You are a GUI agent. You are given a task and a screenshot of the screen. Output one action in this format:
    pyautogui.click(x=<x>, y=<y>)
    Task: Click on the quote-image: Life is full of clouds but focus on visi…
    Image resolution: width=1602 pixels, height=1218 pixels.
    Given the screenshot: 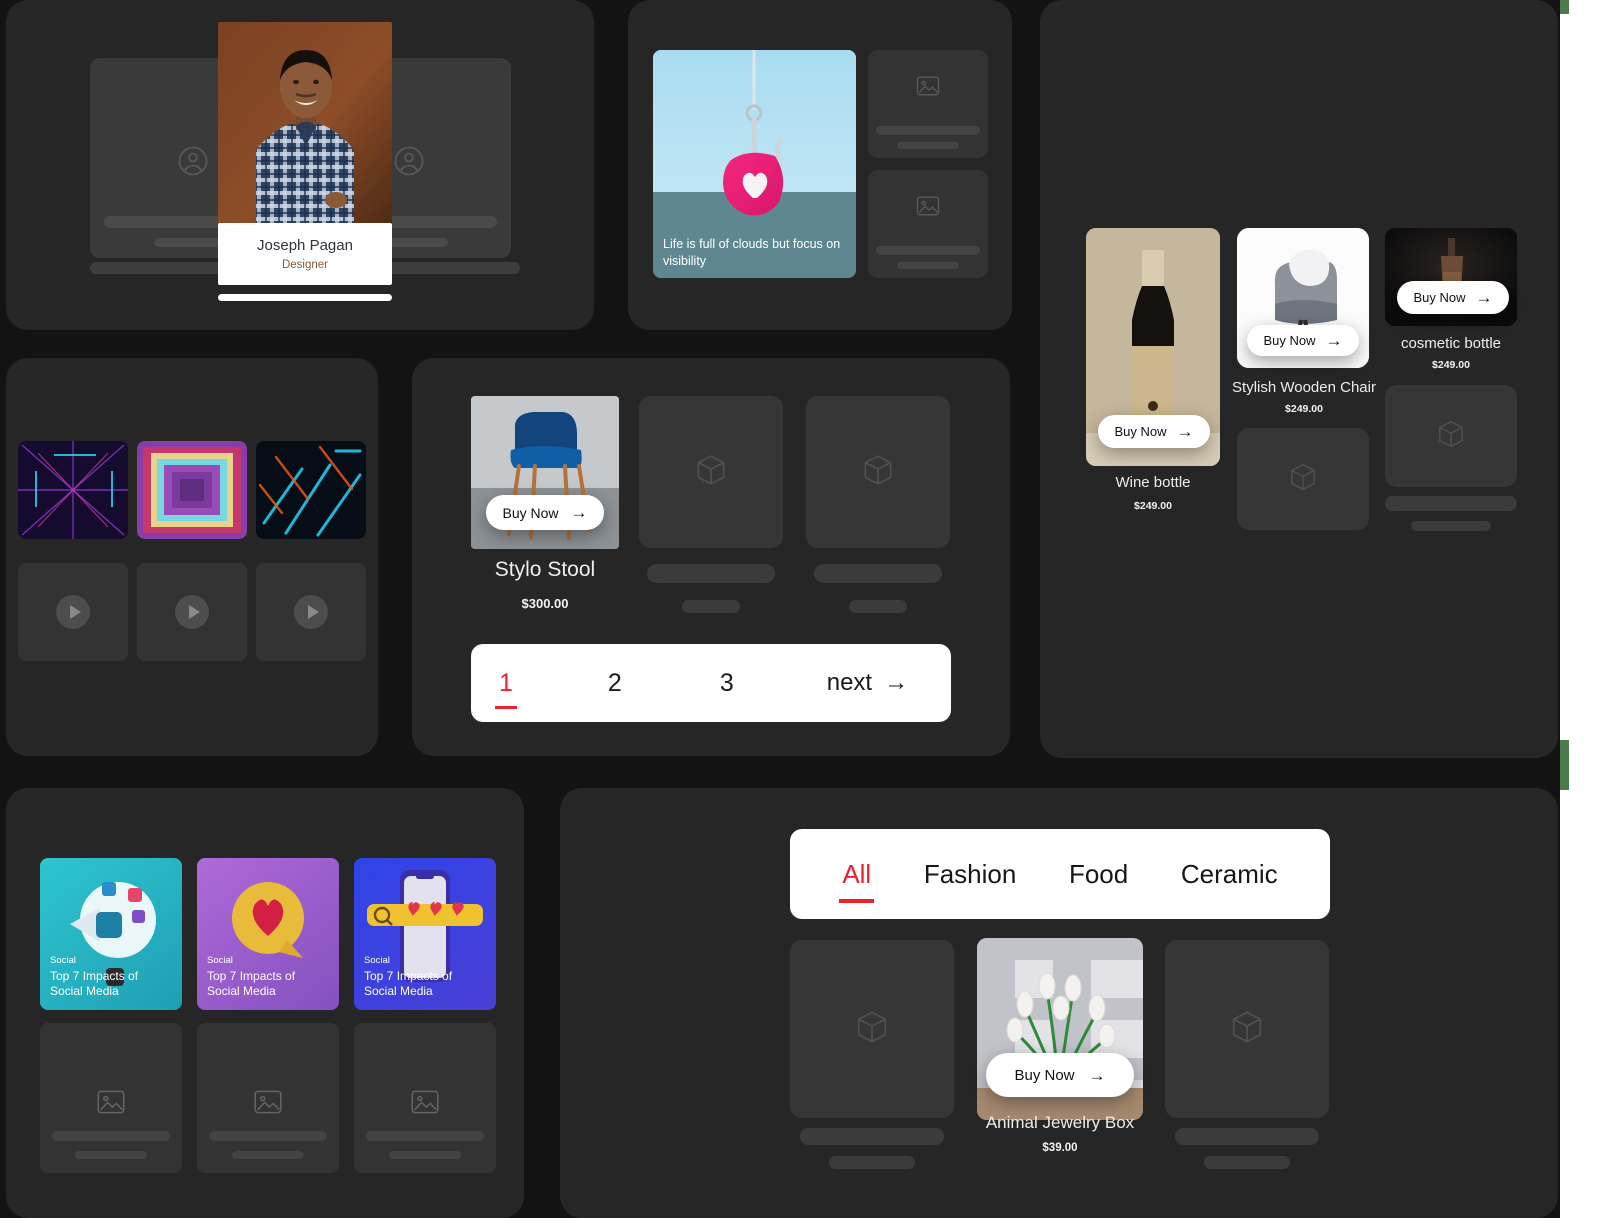 What is the action you would take?
    pyautogui.click(x=754, y=164)
    